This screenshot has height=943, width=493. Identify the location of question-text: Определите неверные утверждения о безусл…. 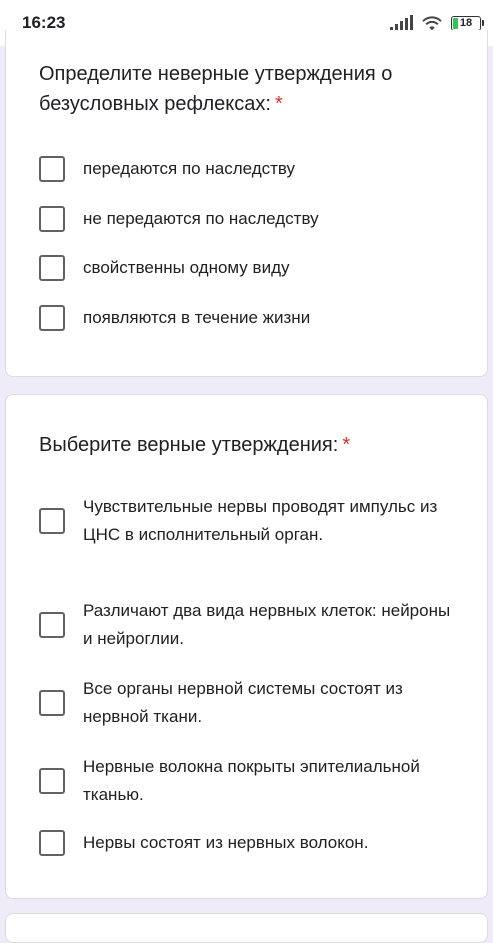
(216, 89).